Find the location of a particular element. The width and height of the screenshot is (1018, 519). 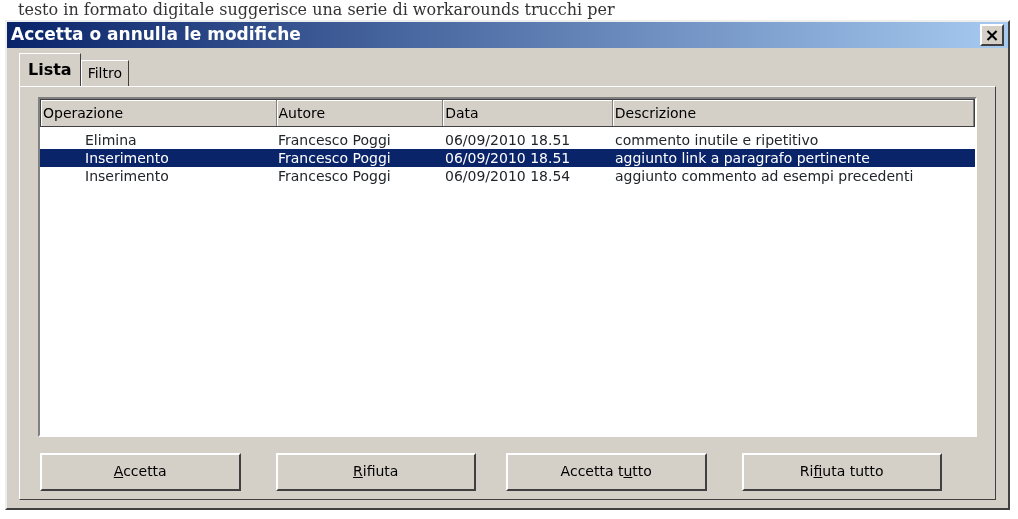

column-header: Descrizione is located at coordinates (793, 112).